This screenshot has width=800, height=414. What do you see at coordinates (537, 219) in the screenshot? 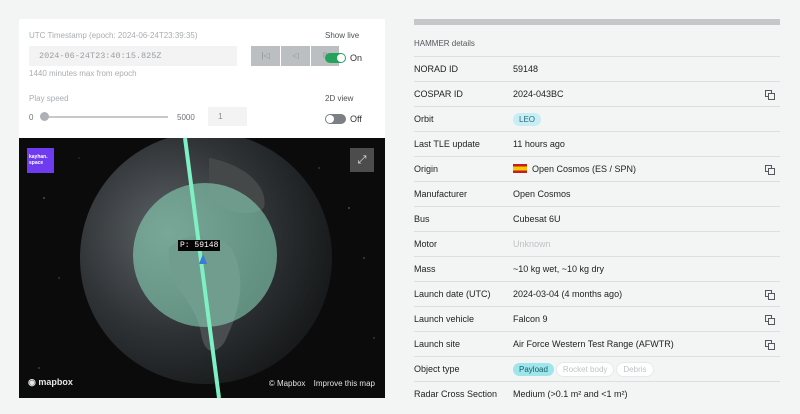
I see `detail-value: Cubesat 6U` at bounding box center [537, 219].